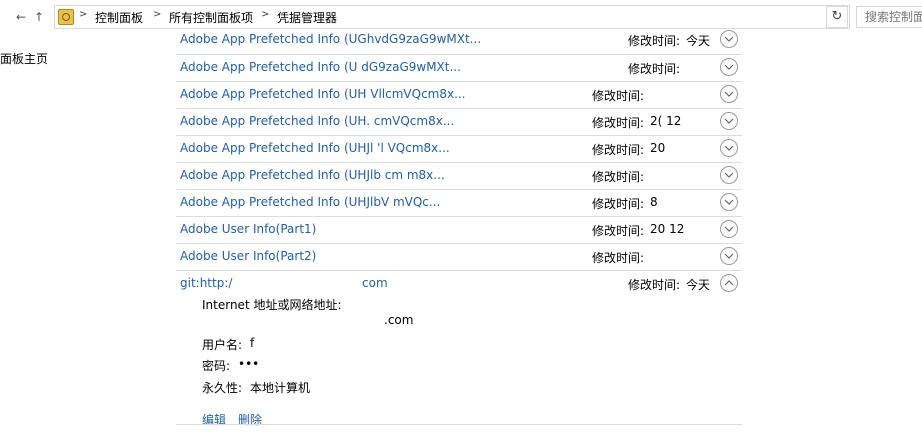 The width and height of the screenshot is (922, 437). What do you see at coordinates (666, 121) in the screenshot?
I see `modified-value: 2( 12` at bounding box center [666, 121].